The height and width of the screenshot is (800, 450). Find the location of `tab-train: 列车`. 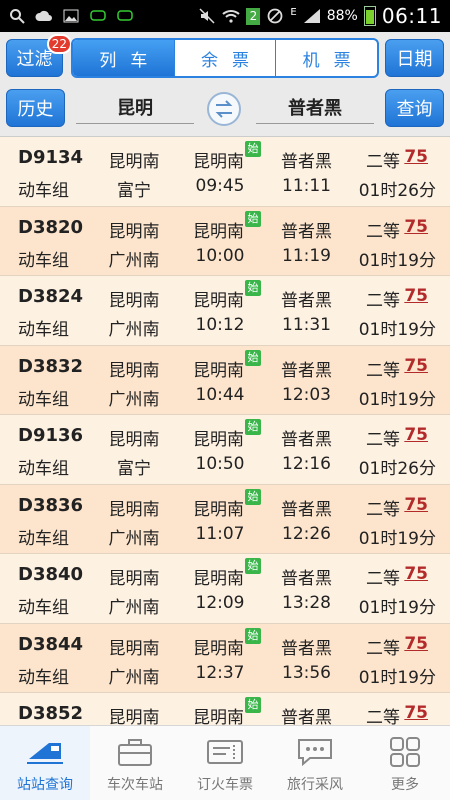

tab-train: 列车 is located at coordinates (123, 58).